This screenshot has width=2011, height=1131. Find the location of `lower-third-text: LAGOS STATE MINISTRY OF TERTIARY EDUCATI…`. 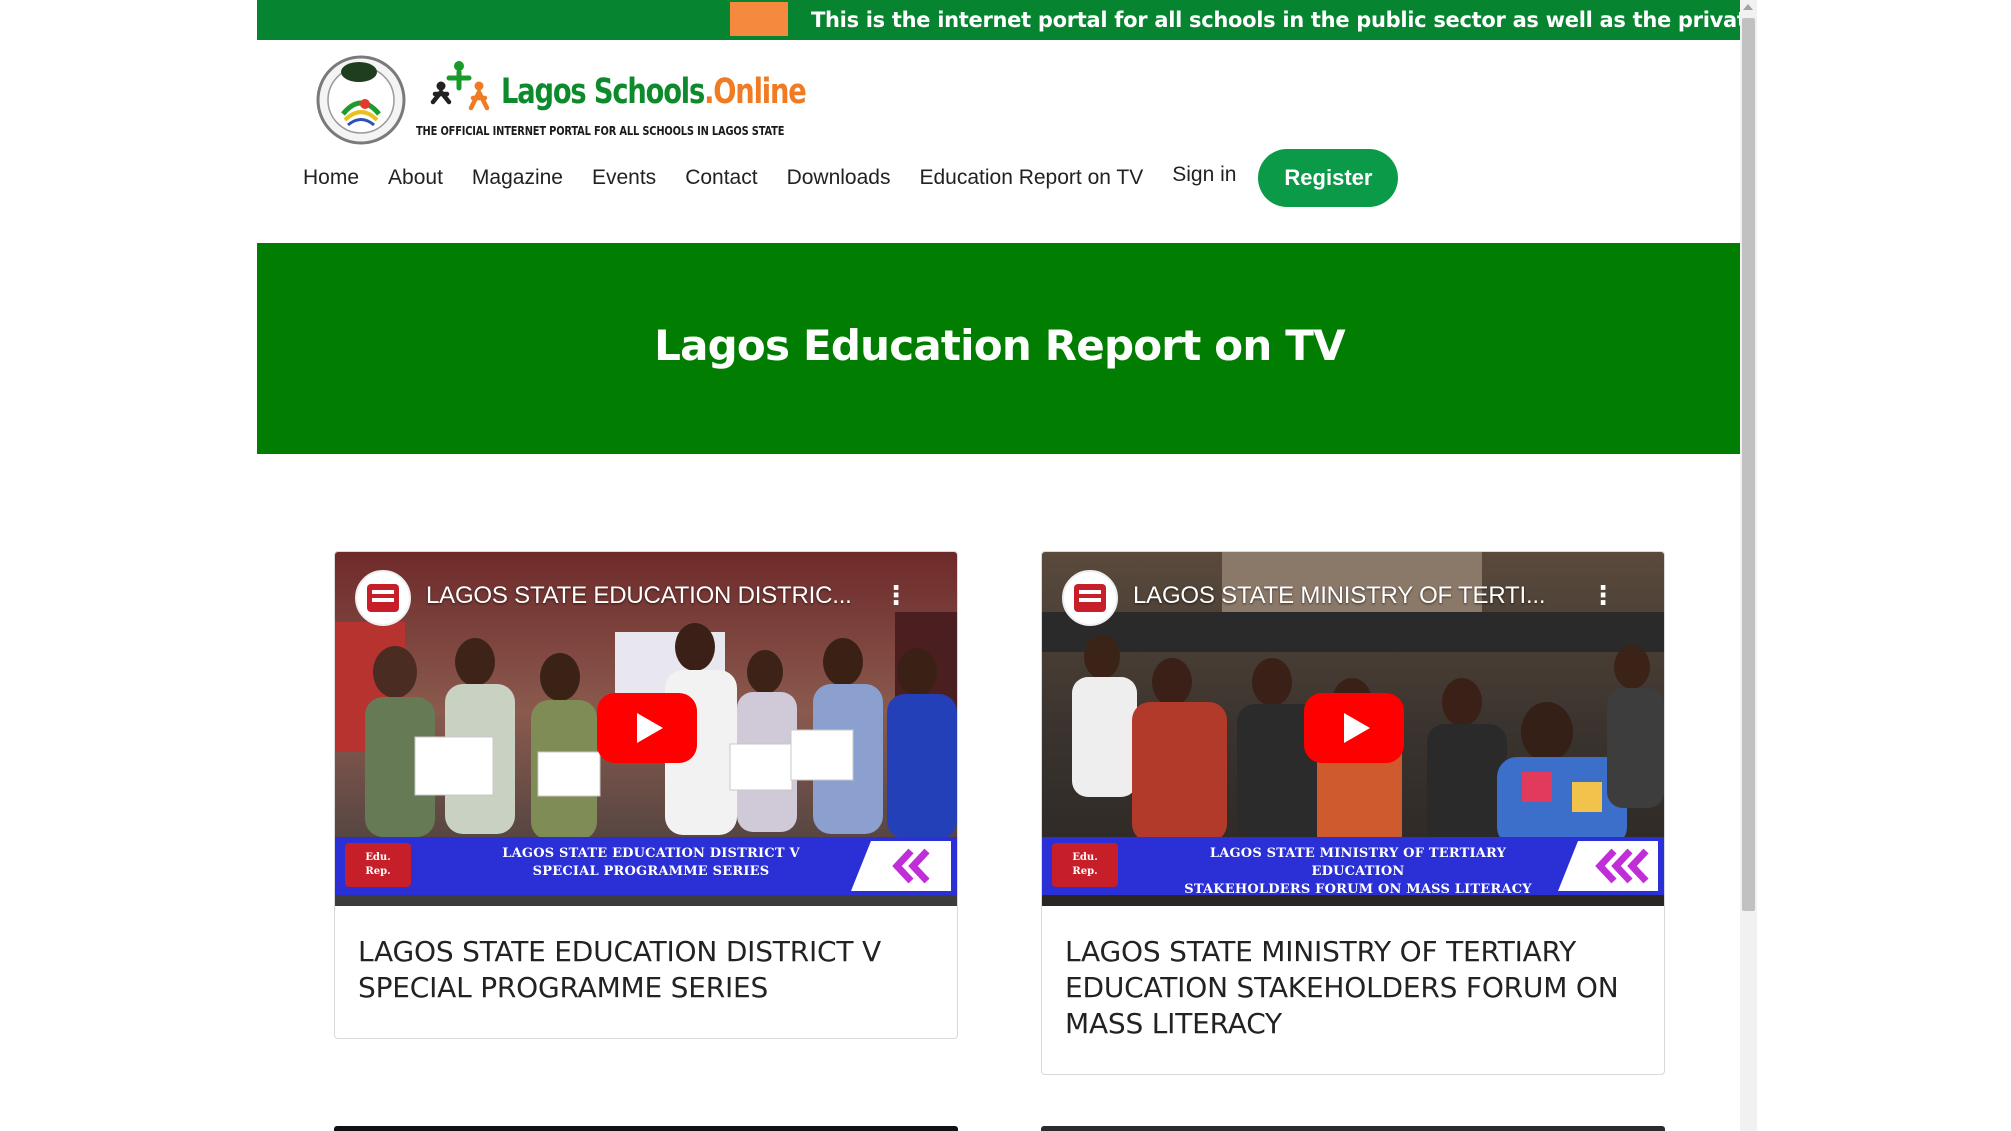

lower-third-text: LAGOS STATE MINISTRY OF TERTIARY EDUCATI… is located at coordinates (1358, 872).